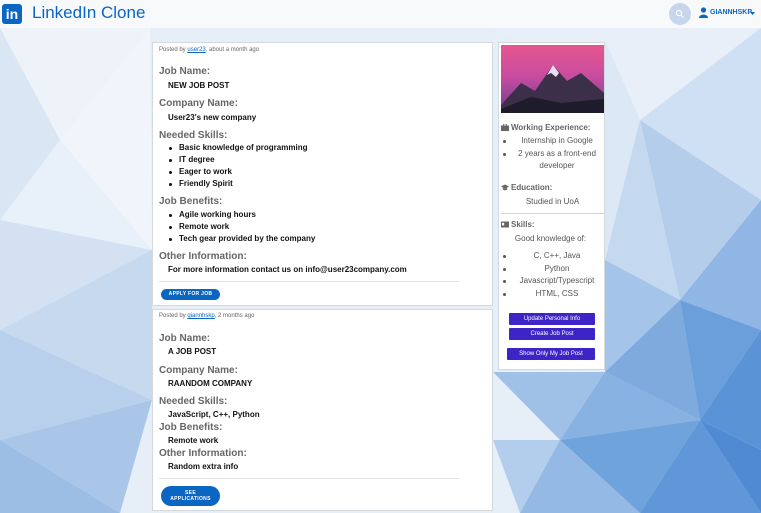 This screenshot has height=513, width=761. What do you see at coordinates (518, 224) in the screenshot?
I see `skills-heading: Skills:` at bounding box center [518, 224].